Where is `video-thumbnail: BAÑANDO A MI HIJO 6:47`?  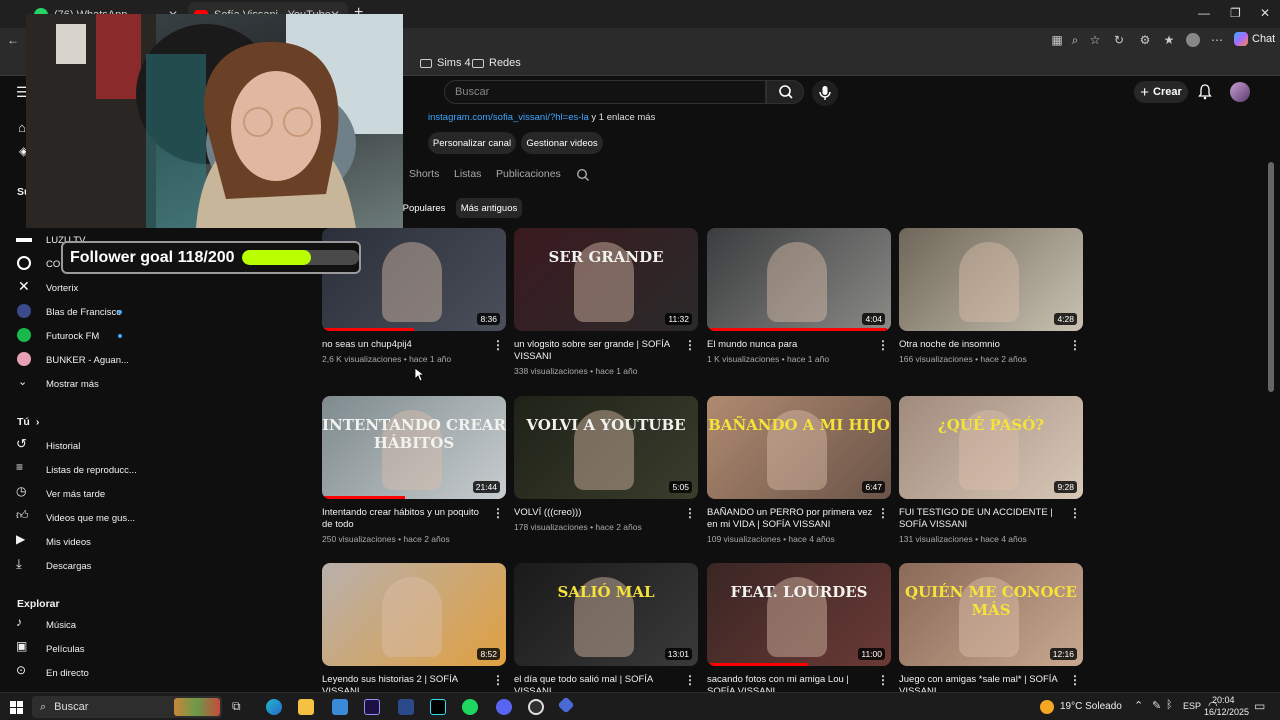 video-thumbnail: BAÑANDO A MI HIJO 6:47 is located at coordinates (799, 447).